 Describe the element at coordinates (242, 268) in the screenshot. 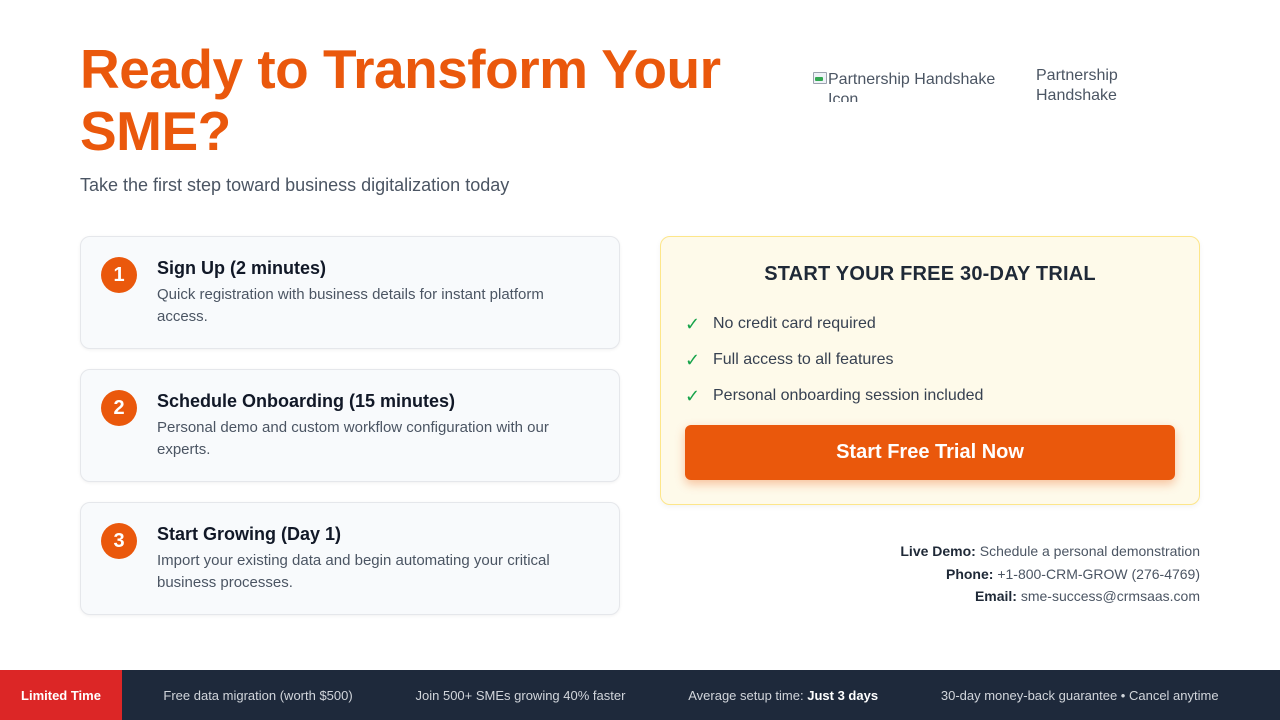

I see `step-title: Sign Up (2 minutes)` at that location.